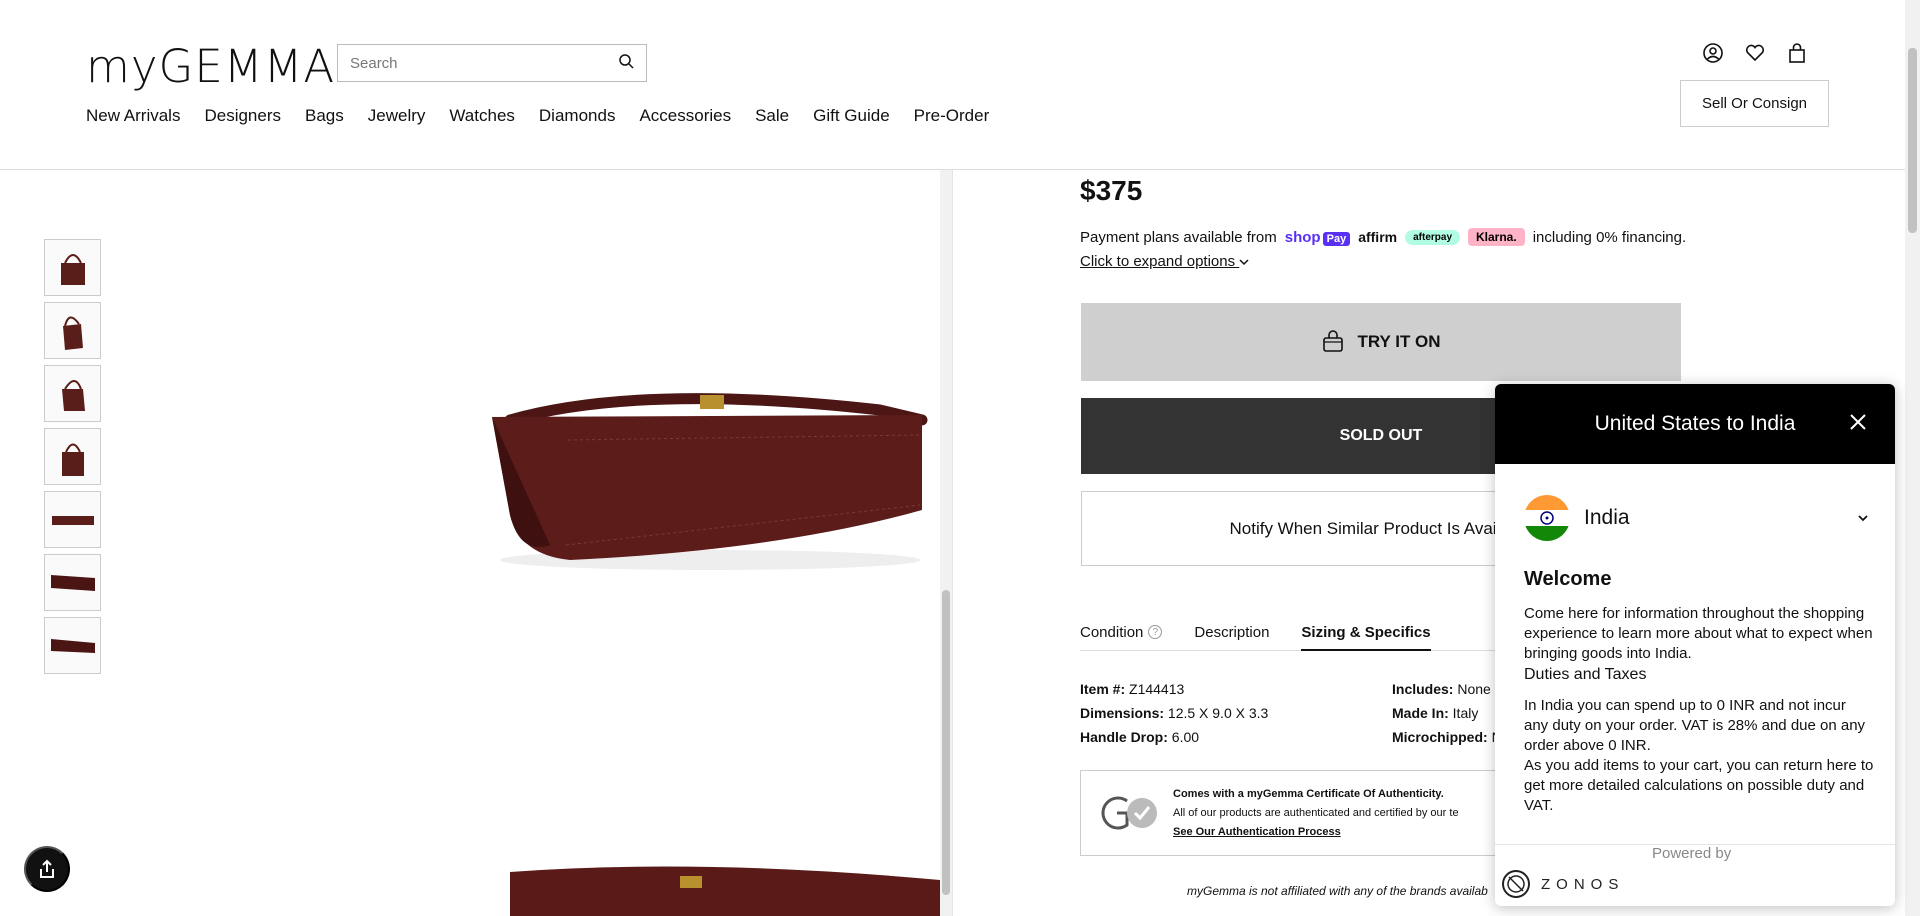 The width and height of the screenshot is (1920, 916). I want to click on zonos-logo-icon, so click(1516, 884).